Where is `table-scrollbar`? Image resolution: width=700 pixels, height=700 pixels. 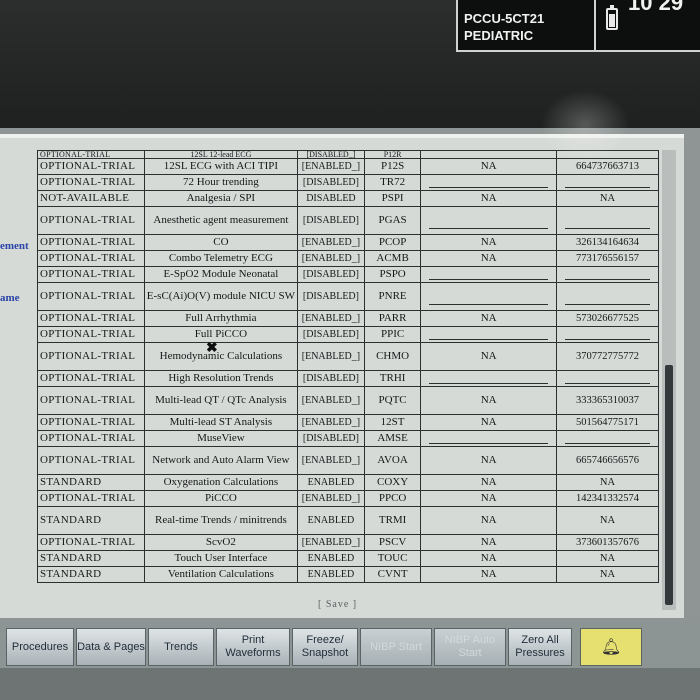
table-scrollbar is located at coordinates (669, 380).